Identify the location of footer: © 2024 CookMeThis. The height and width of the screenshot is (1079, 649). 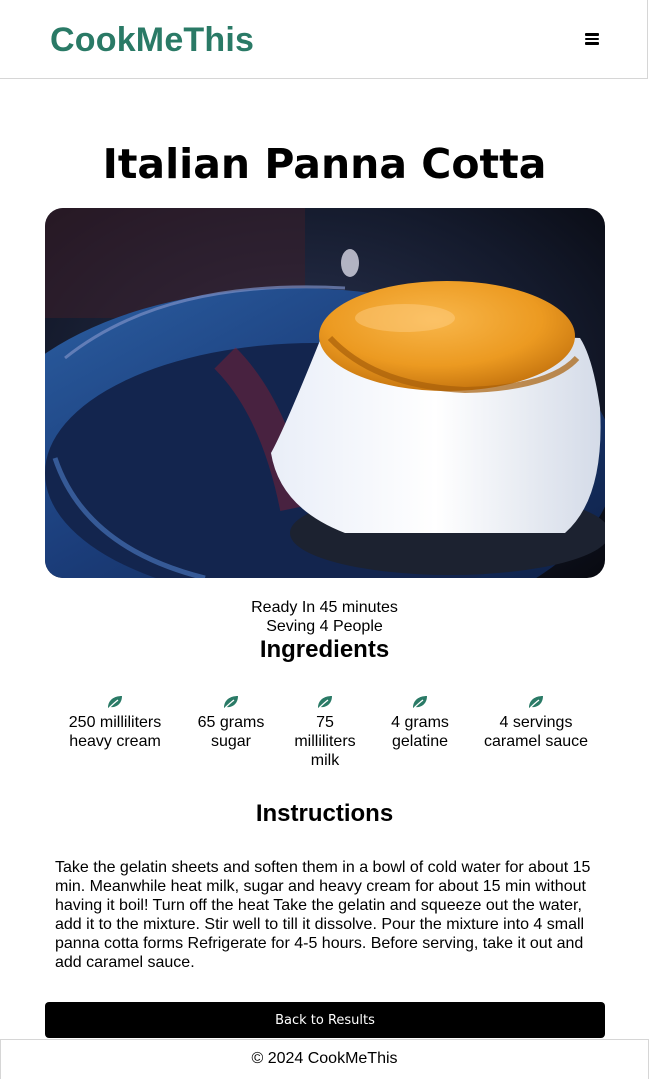
(324, 1059).